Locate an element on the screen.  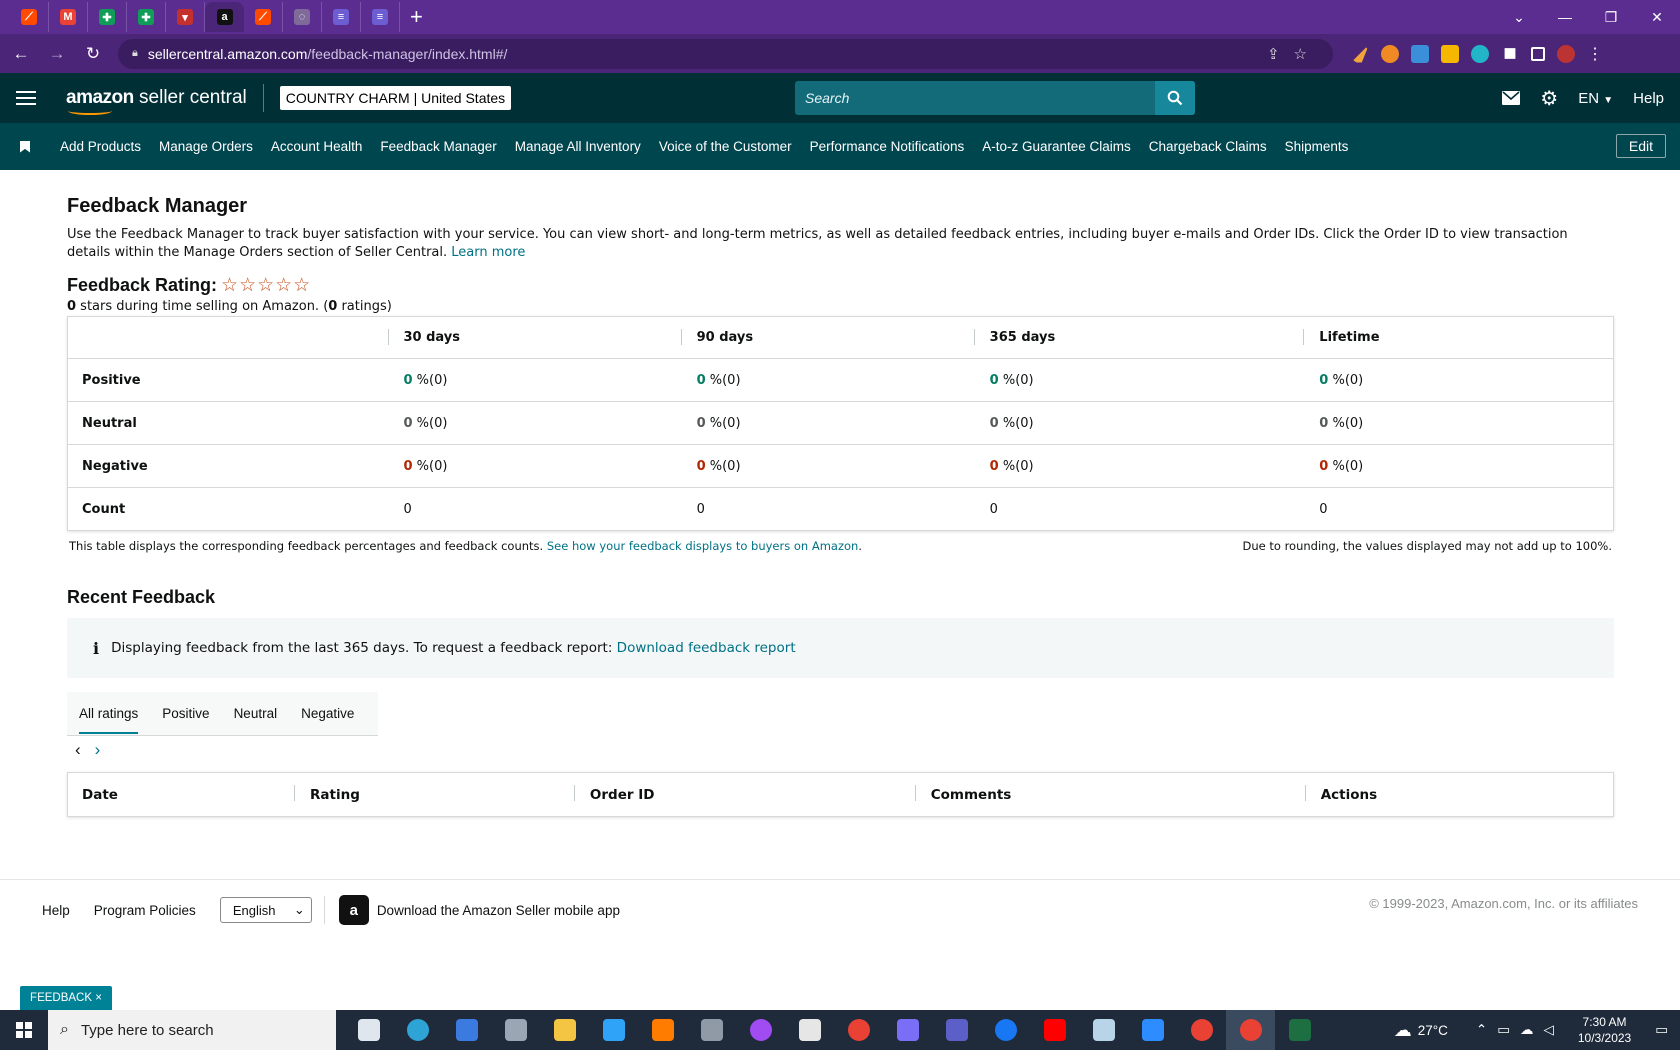
tray-icons: ⌃▭☁◁ is located at coordinates (1520, 1030).